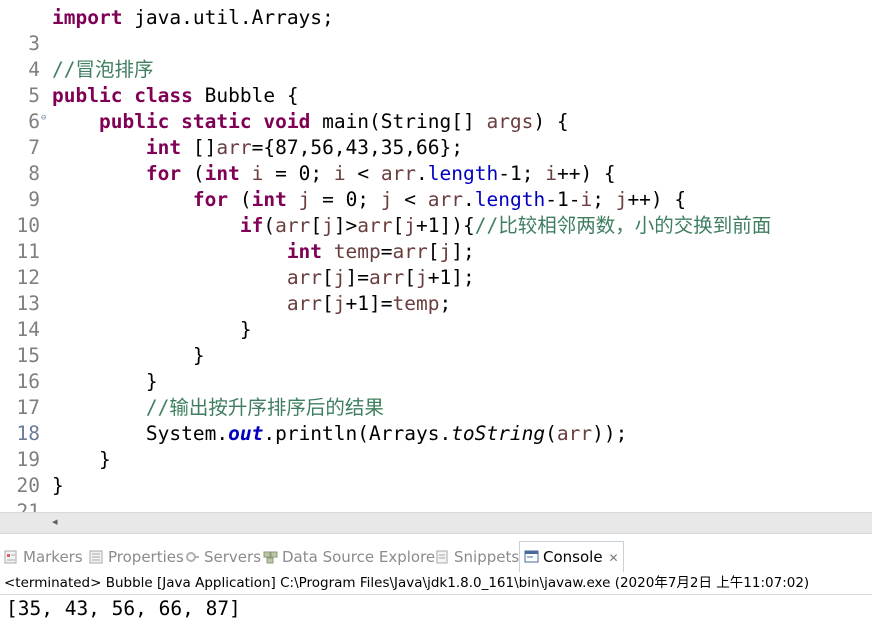 The height and width of the screenshot is (636, 872). Describe the element at coordinates (436, 420) in the screenshot. I see `code-line: 18 //输出按升序排序后的结果` at that location.